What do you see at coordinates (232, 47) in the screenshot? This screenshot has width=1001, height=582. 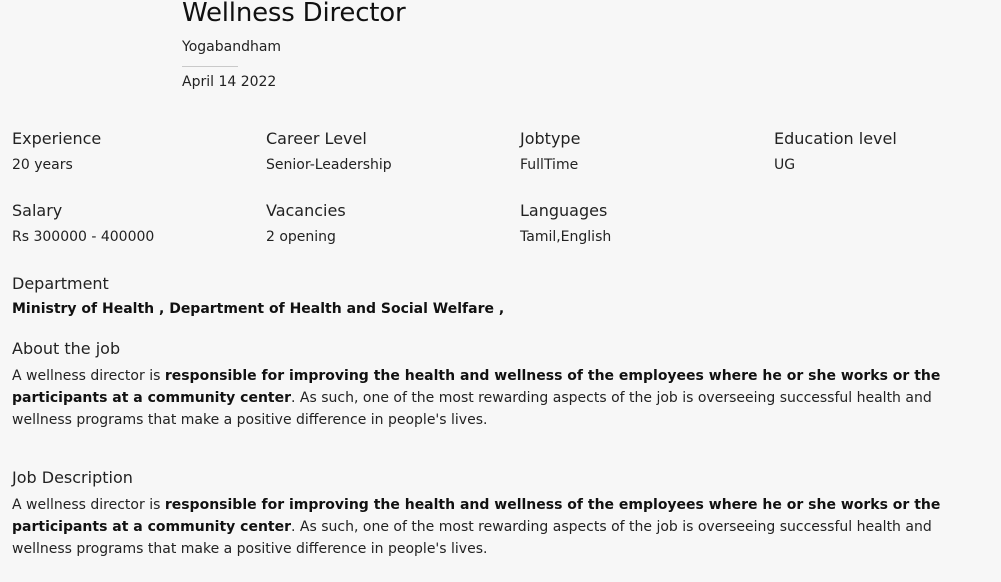 I see `company-name: Yogabandham` at bounding box center [232, 47].